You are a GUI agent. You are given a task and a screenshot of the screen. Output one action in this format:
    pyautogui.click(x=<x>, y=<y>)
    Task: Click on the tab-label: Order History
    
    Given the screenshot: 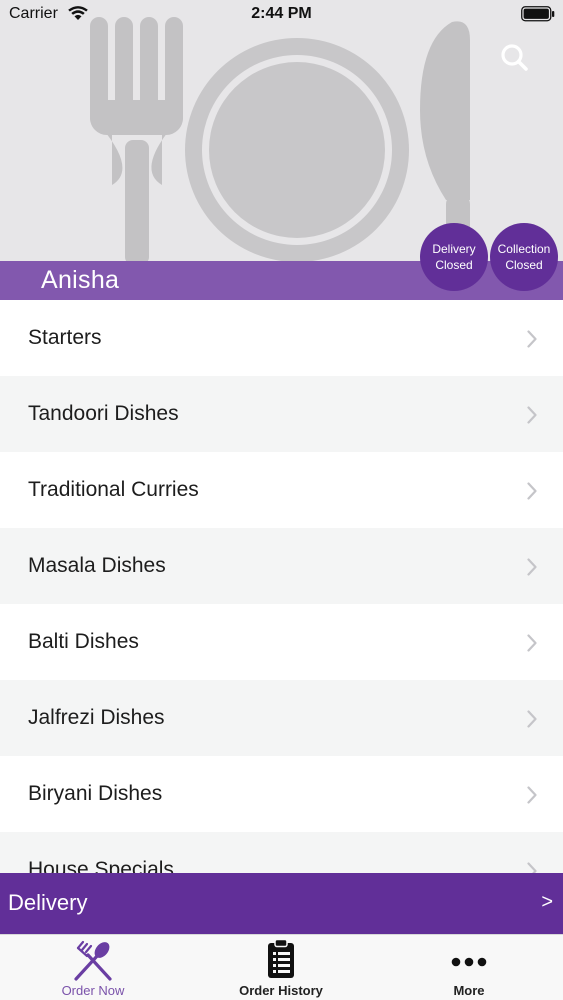 What is the action you would take?
    pyautogui.click(x=281, y=990)
    